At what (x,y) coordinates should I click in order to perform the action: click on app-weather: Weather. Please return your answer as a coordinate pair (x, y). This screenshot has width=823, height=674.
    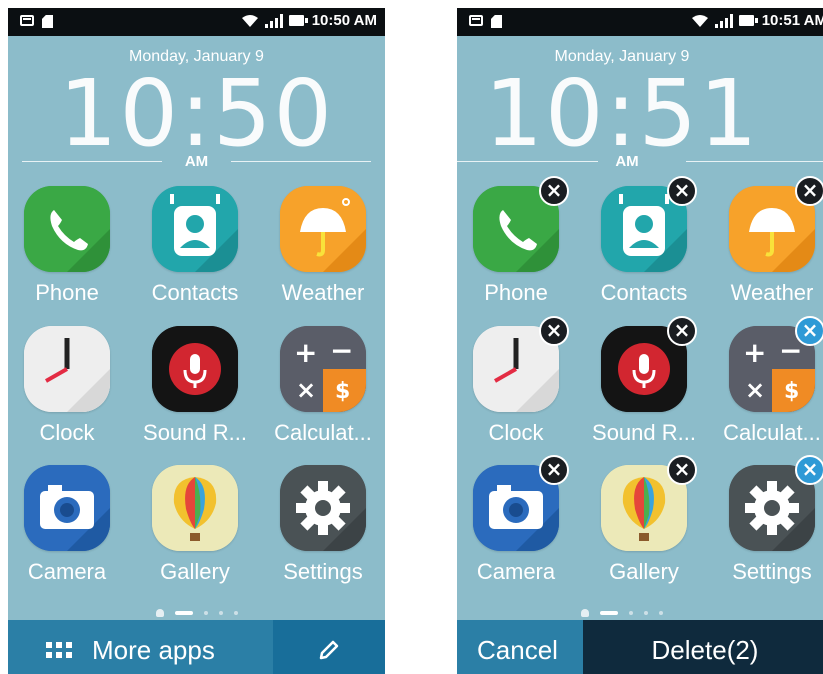
    Looking at the image, I should click on (323, 248).